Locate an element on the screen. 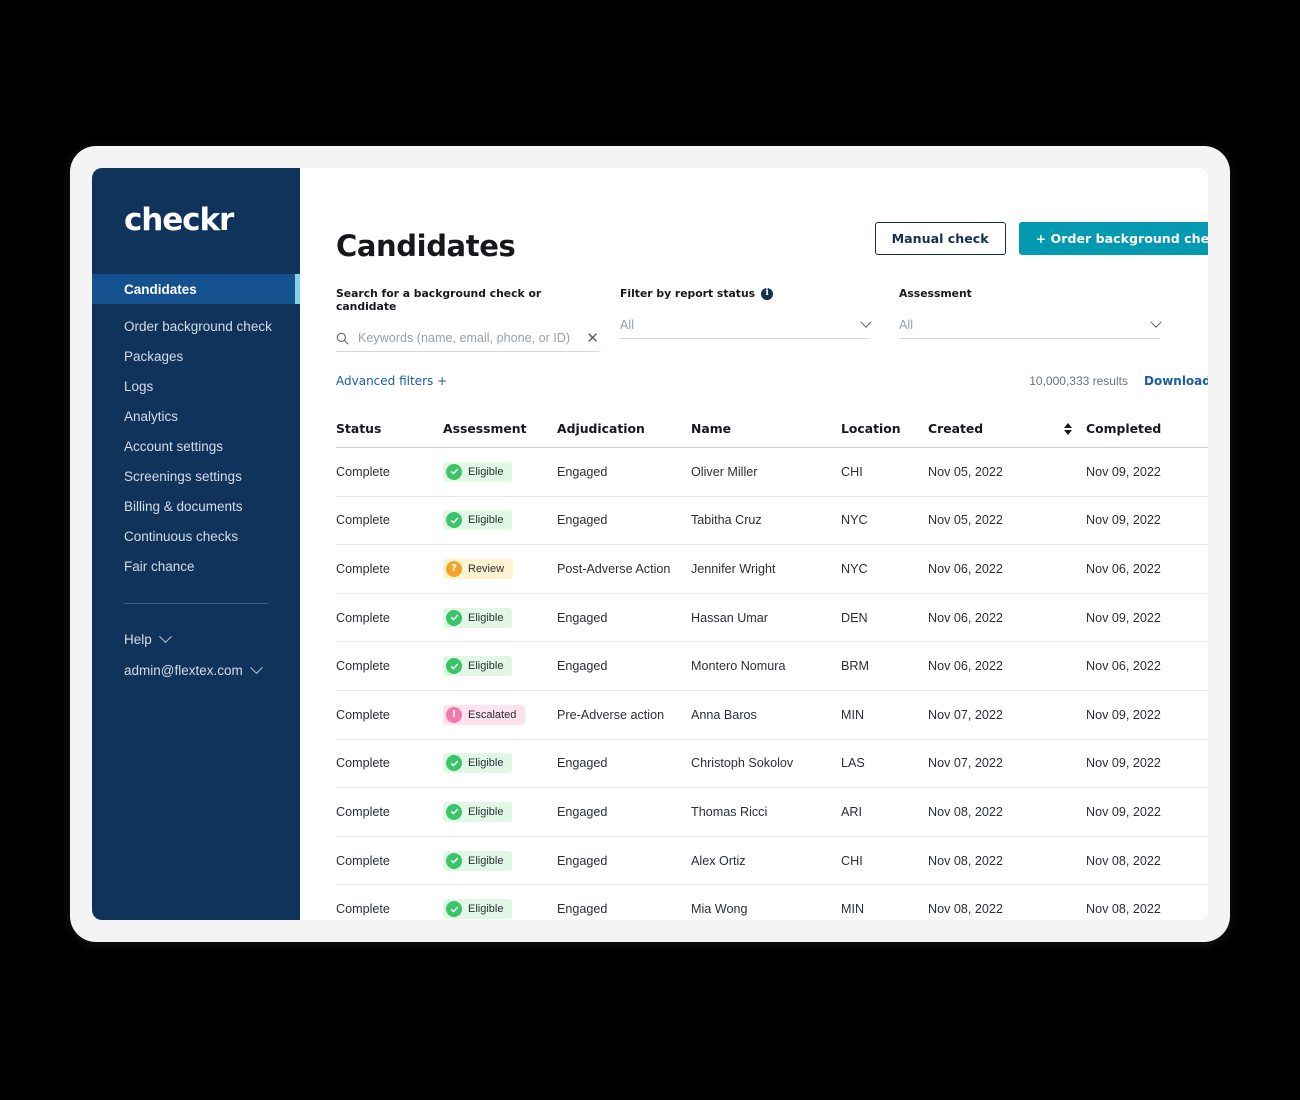  report-status-select: All is located at coordinates (746, 325).